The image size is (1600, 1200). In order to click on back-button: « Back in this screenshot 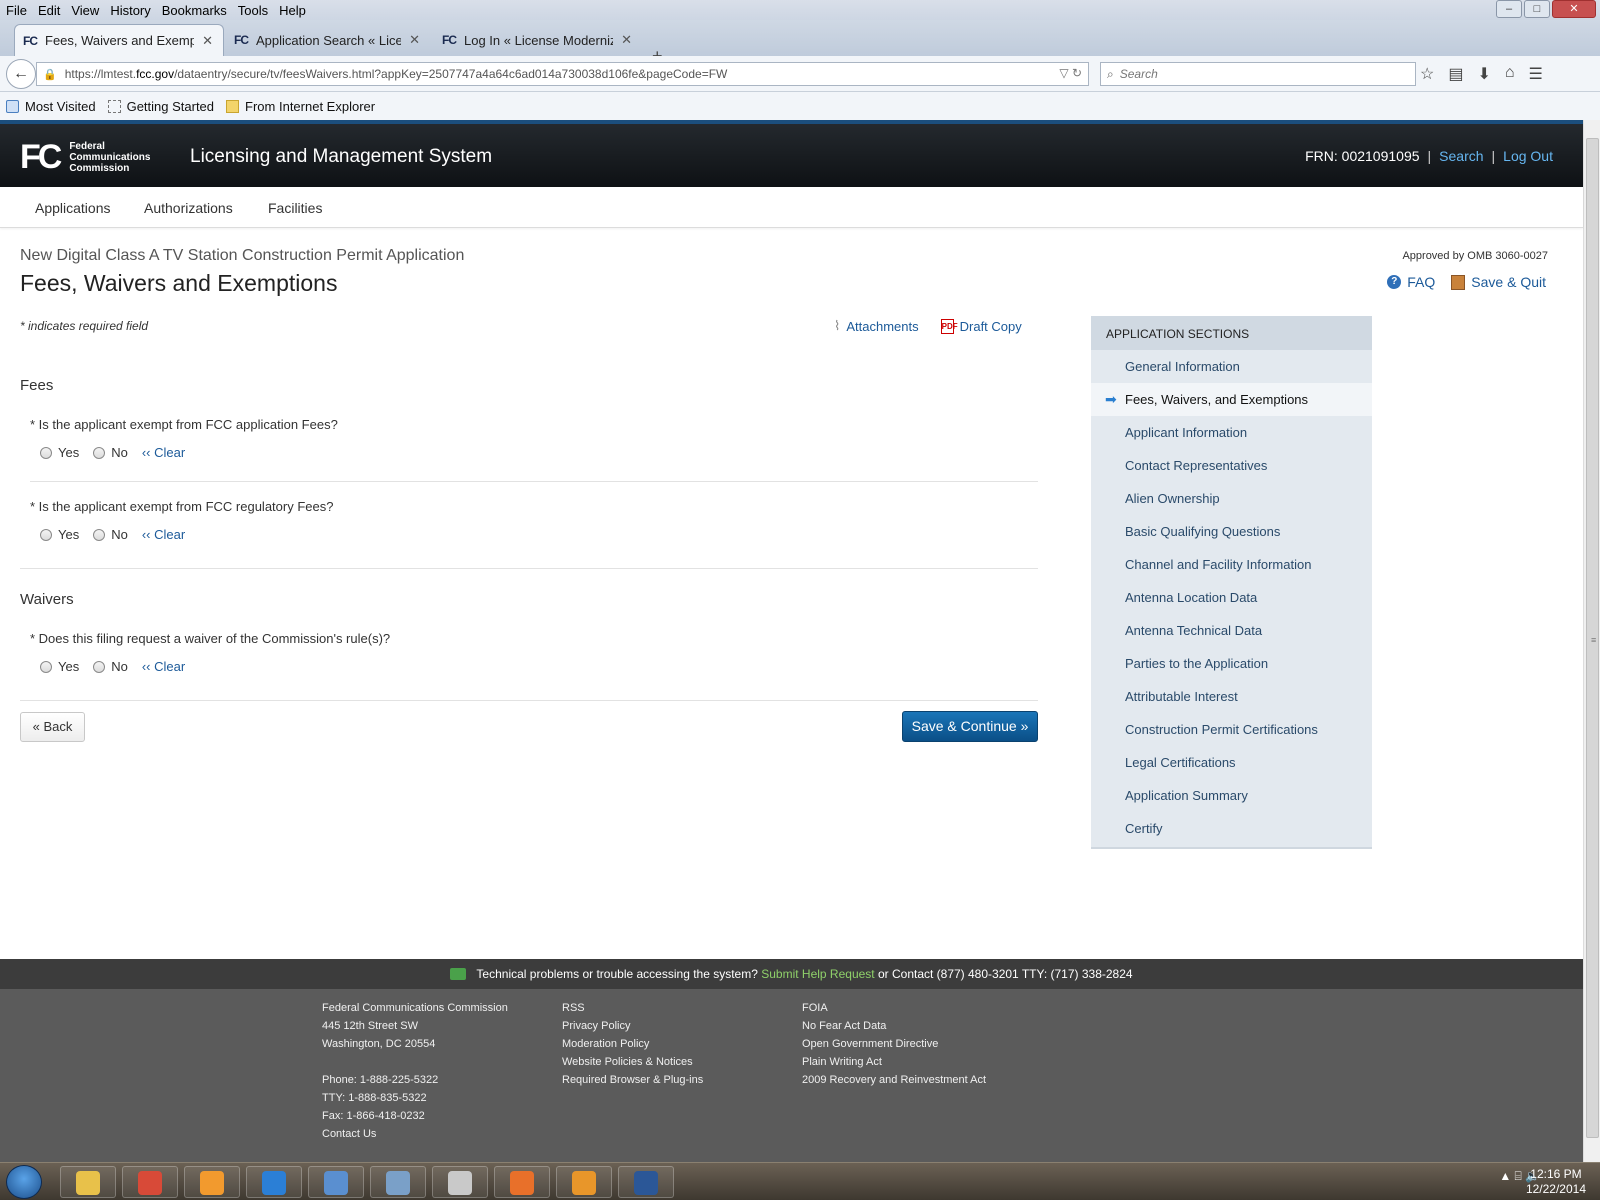, I will do `click(52, 727)`.